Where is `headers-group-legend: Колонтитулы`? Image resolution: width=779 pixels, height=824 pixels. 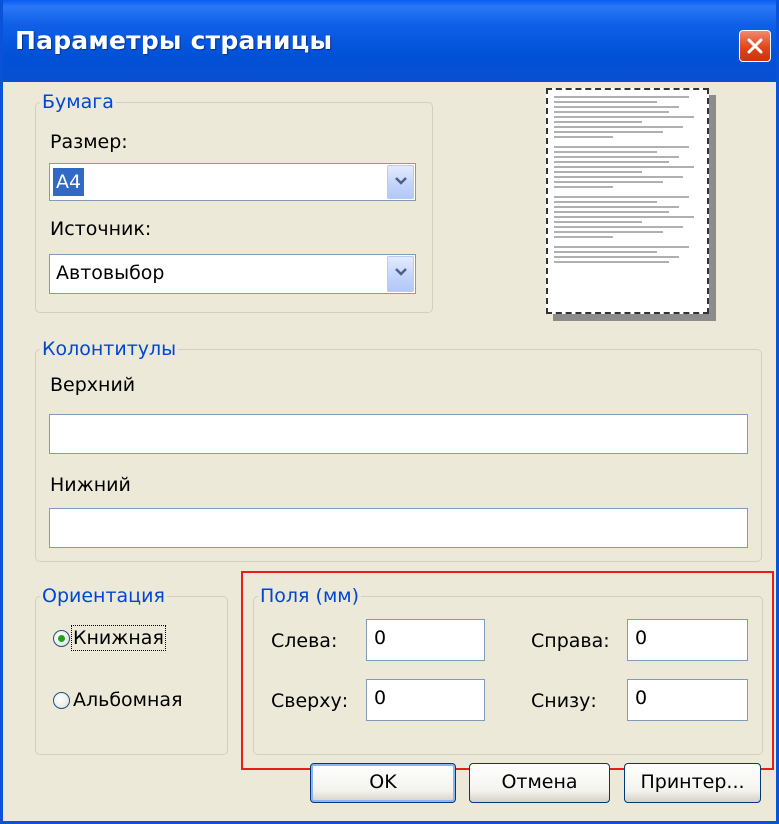 headers-group-legend: Колонтитулы is located at coordinates (109, 349).